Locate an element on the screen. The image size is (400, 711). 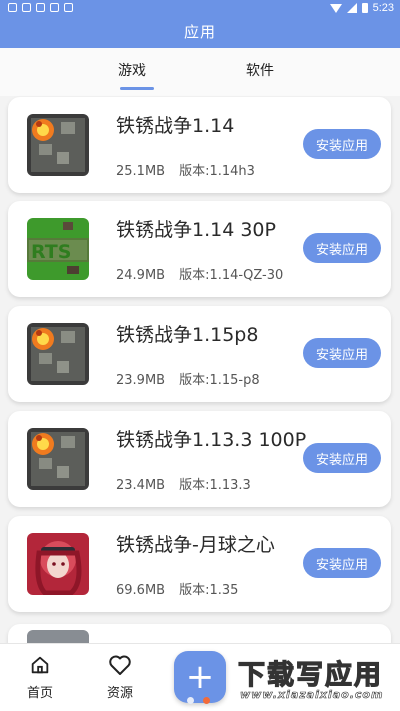
app-name: 铁锈战争1.14 is located at coordinates (175, 126).